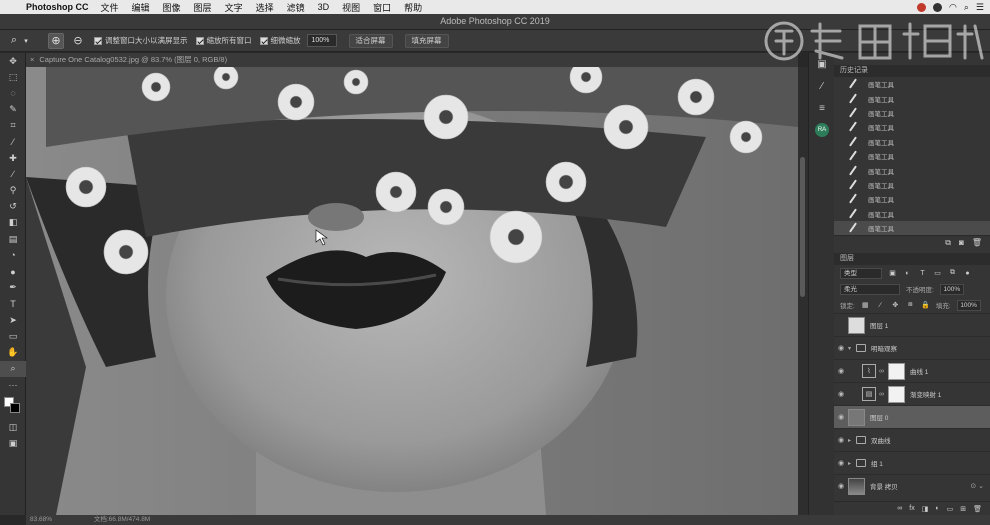  What do you see at coordinates (938, 7) in the screenshot?
I see `app-status-icon` at bounding box center [938, 7].